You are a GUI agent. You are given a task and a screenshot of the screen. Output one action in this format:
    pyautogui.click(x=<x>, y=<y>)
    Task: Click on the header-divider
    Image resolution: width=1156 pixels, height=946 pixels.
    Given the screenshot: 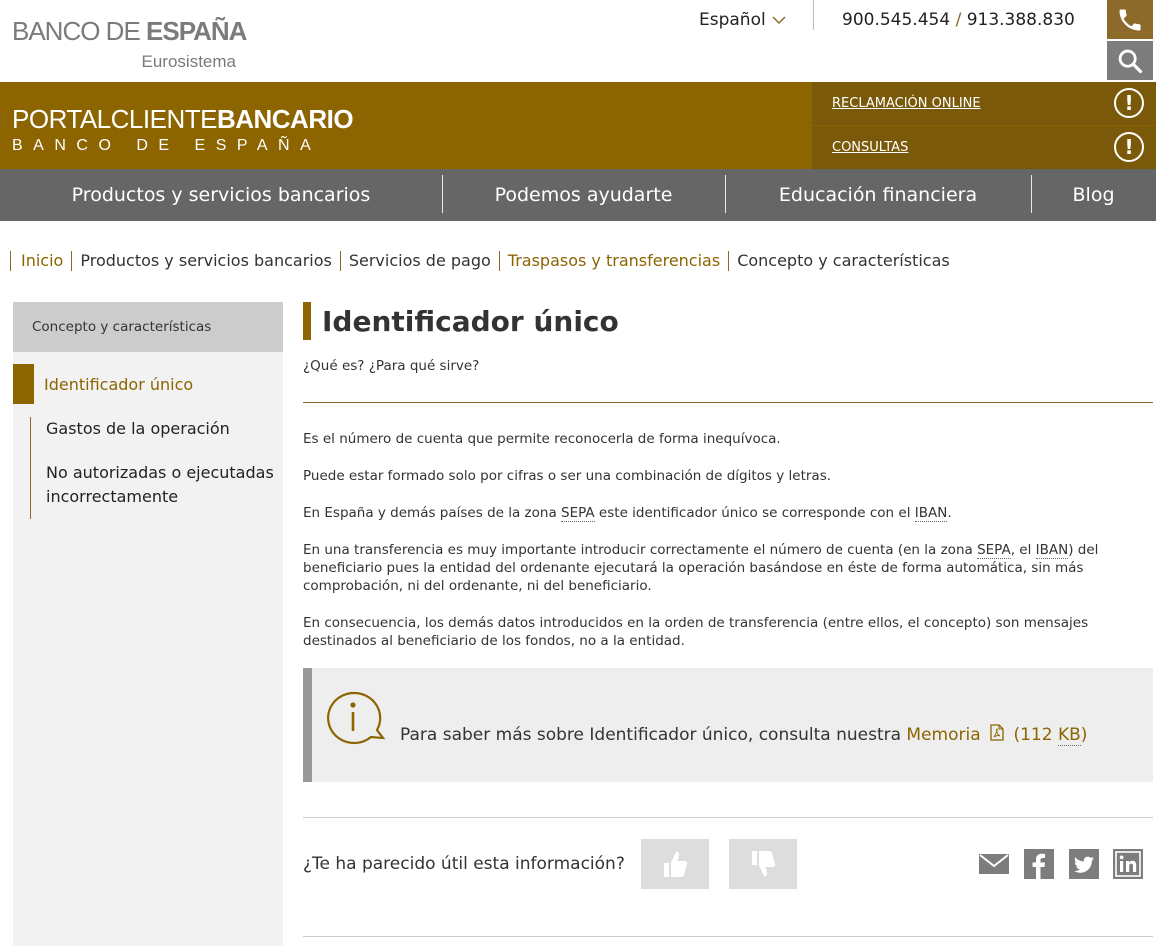 What is the action you would take?
    pyautogui.click(x=813, y=15)
    